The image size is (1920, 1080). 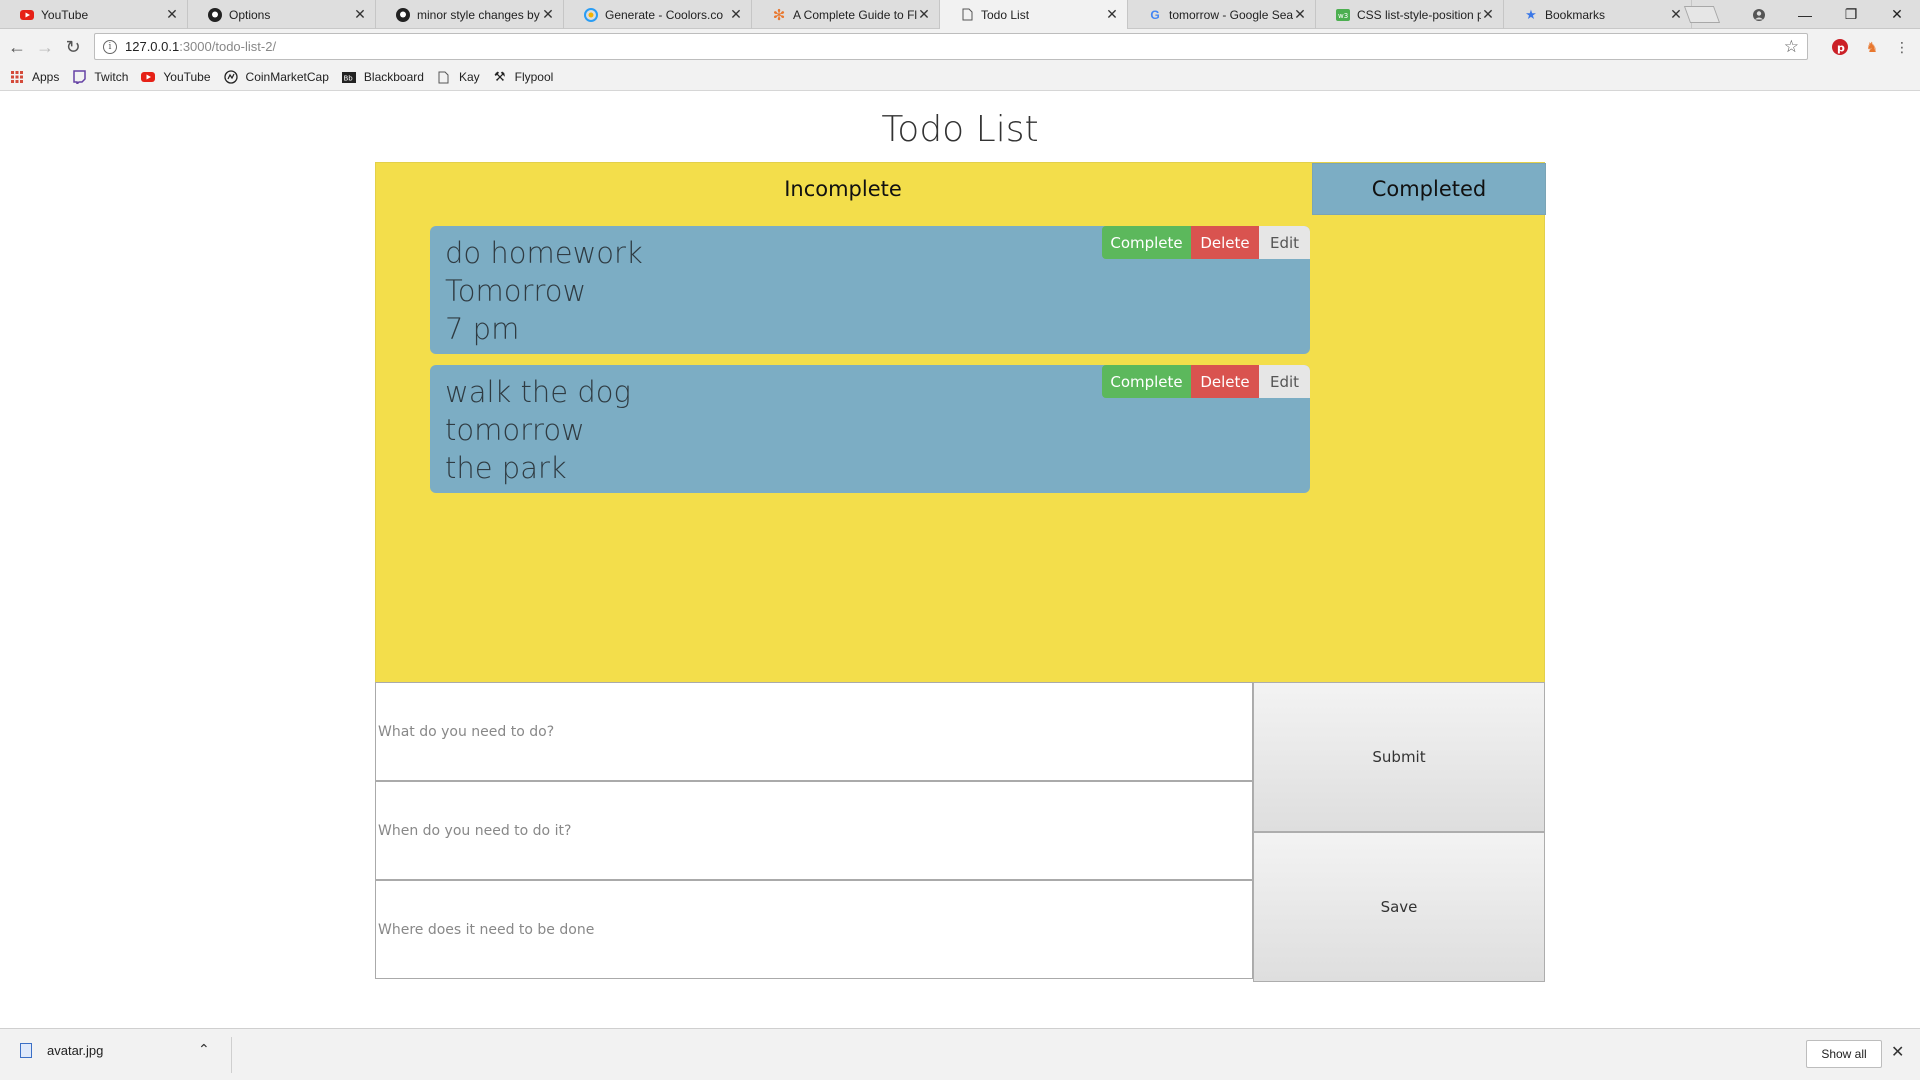 What do you see at coordinates (1399, 907) in the screenshot?
I see `save-button: Save` at bounding box center [1399, 907].